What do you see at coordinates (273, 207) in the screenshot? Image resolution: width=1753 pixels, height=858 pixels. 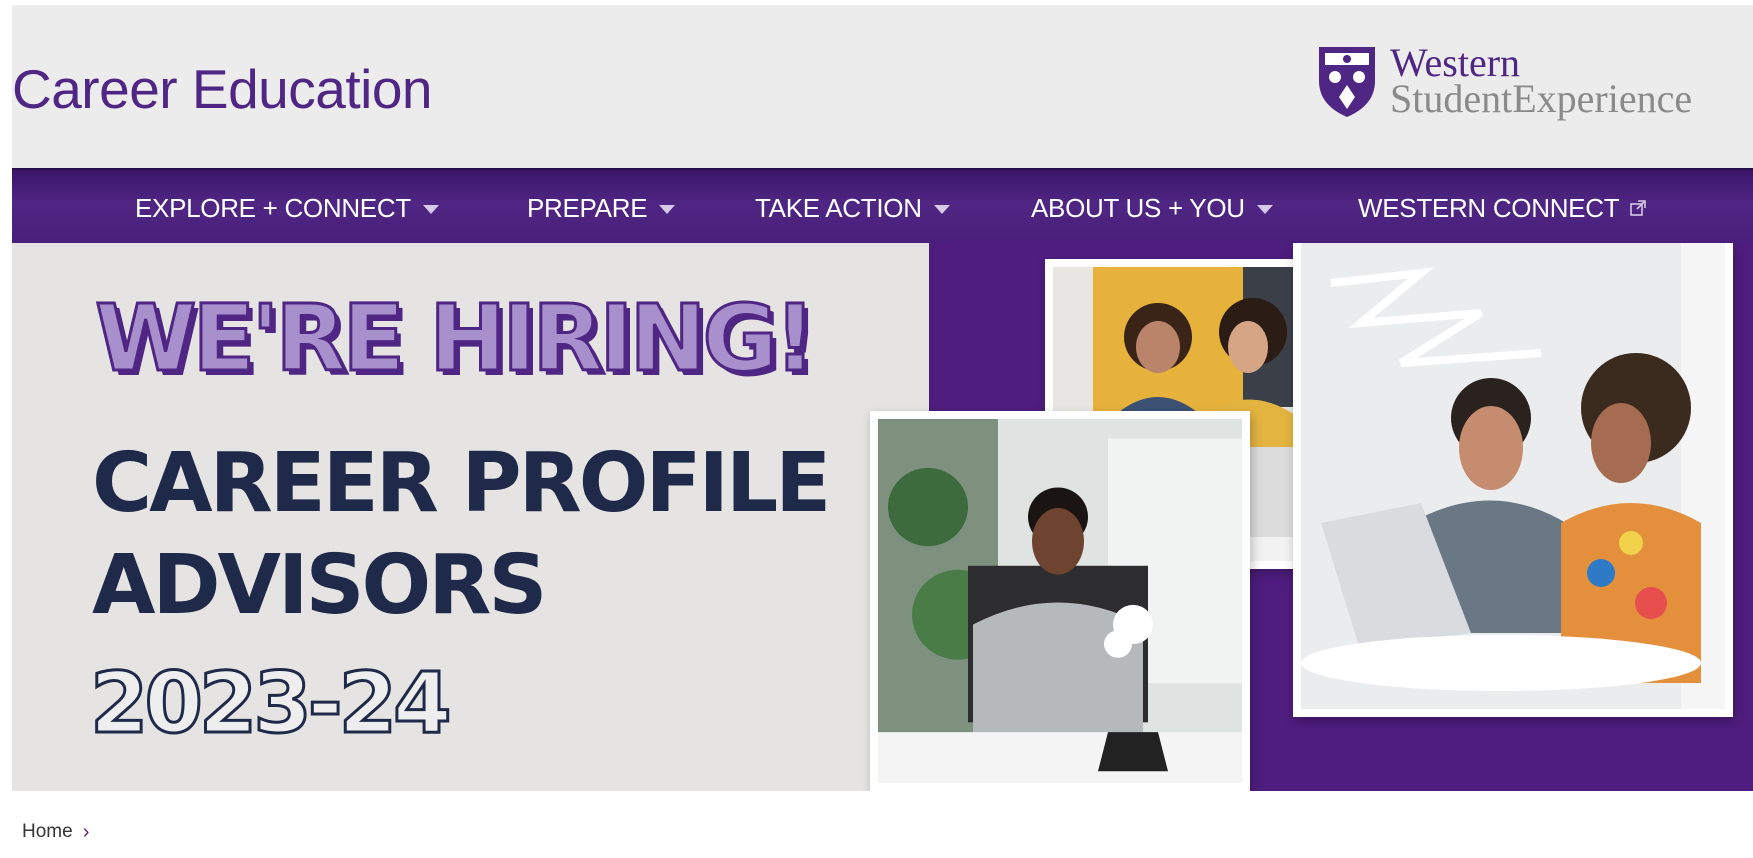 I see `nav-item-label: EXPLORE + CONNECT` at bounding box center [273, 207].